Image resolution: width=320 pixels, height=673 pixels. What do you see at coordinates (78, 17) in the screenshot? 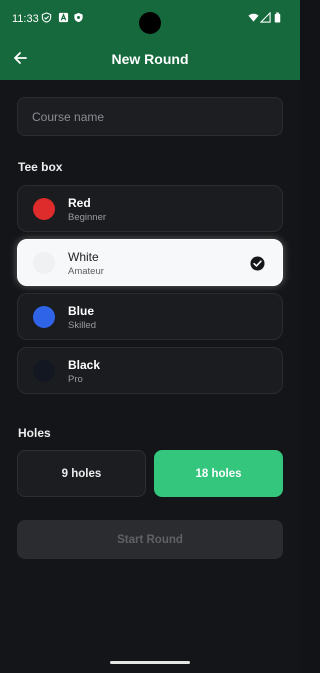
I see `shield-icon` at bounding box center [78, 17].